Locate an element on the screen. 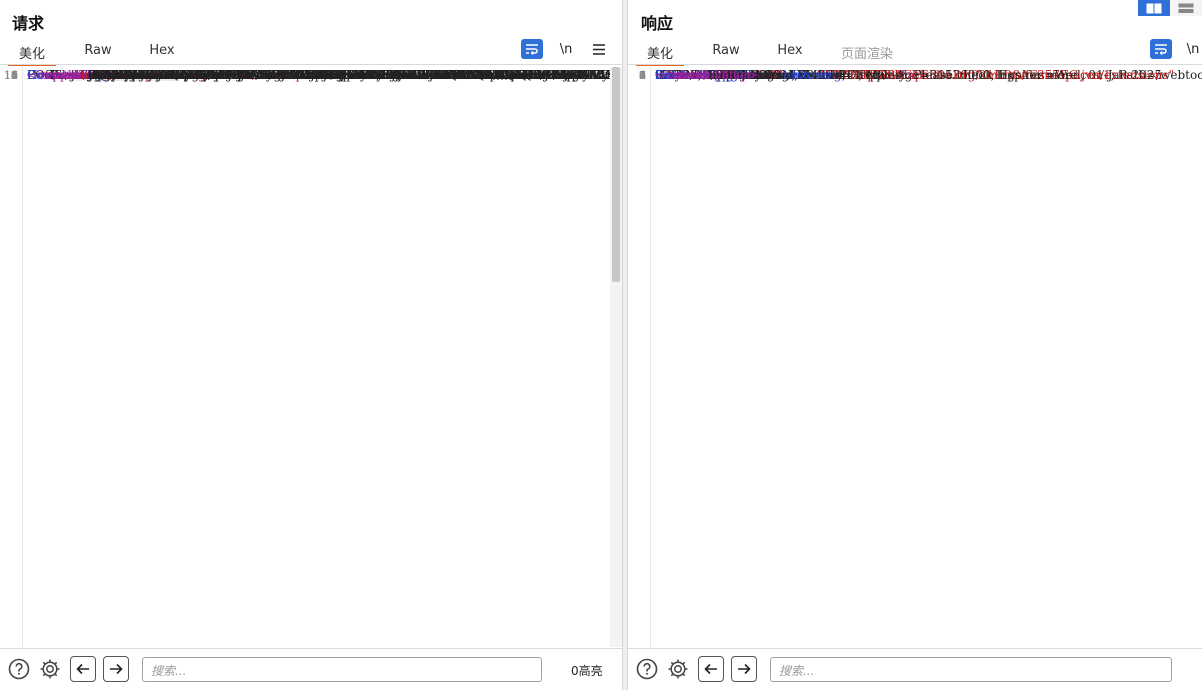 The height and width of the screenshot is (690, 1202). layout-stack-button is located at coordinates (1186, 8).